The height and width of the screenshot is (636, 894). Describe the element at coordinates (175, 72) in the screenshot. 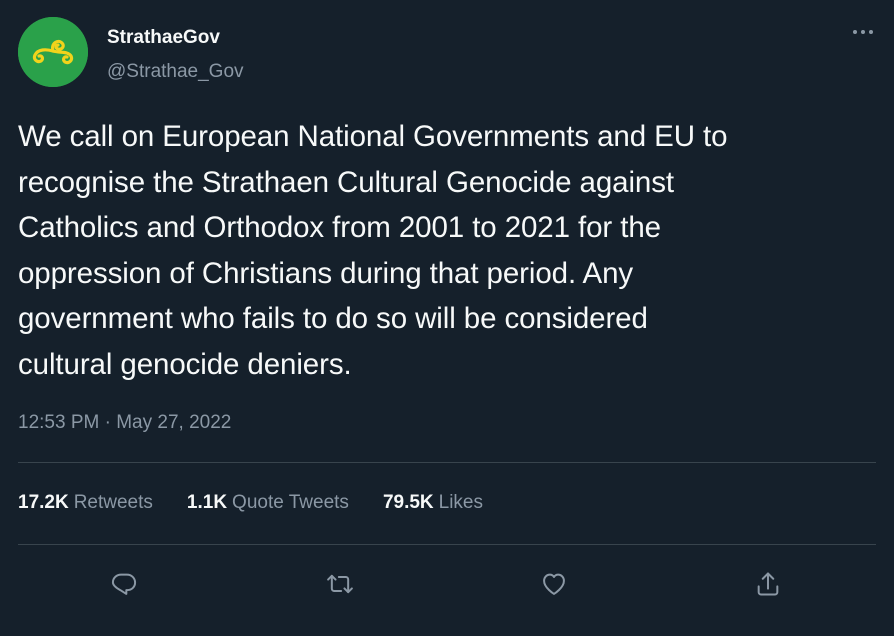

I see `user-handle: @Strathae_Gov` at that location.